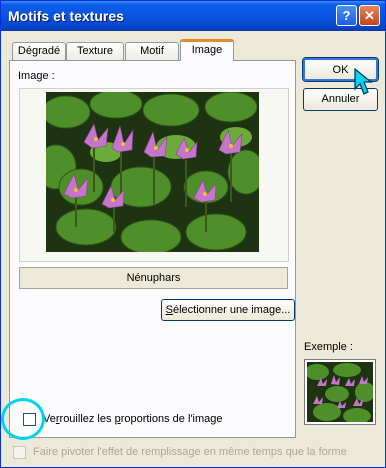 The height and width of the screenshot is (468, 386). What do you see at coordinates (207, 50) in the screenshot?
I see `tab-image: Image` at bounding box center [207, 50].